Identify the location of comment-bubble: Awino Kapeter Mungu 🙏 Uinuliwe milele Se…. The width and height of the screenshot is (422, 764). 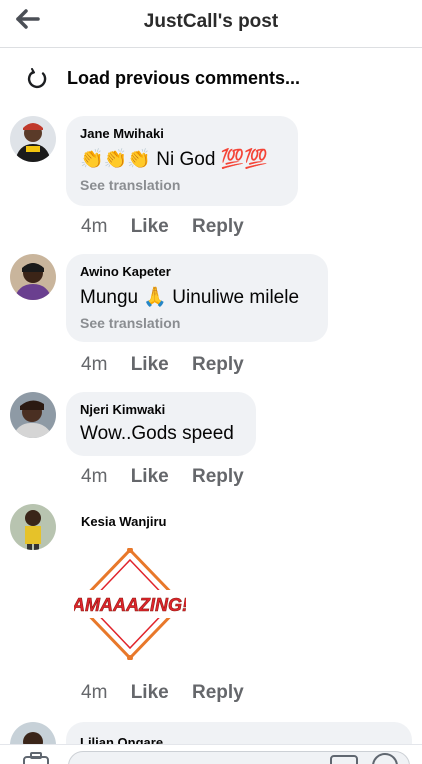
(197, 298).